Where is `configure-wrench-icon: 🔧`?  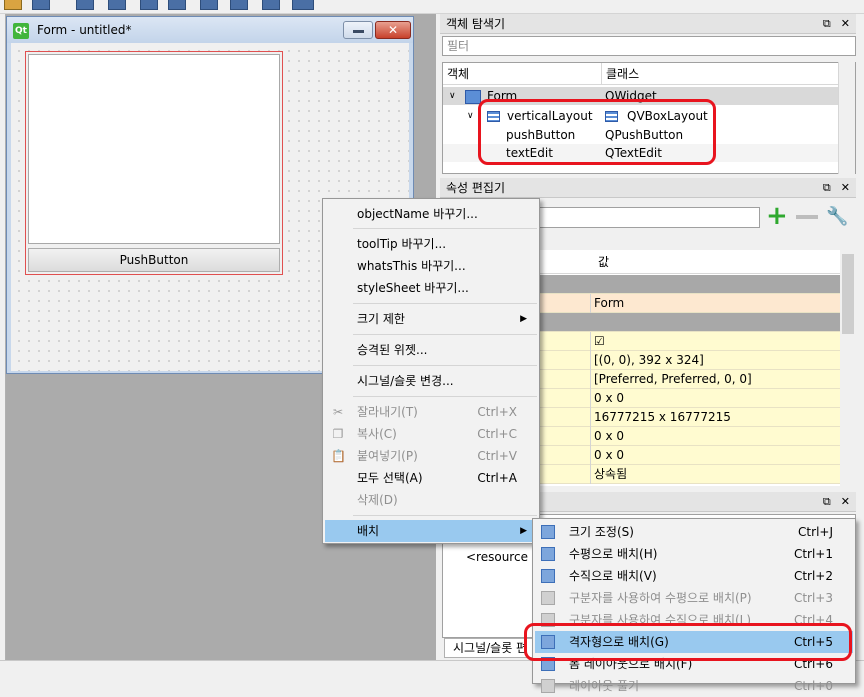 configure-wrench-icon: 🔧 is located at coordinates (837, 217).